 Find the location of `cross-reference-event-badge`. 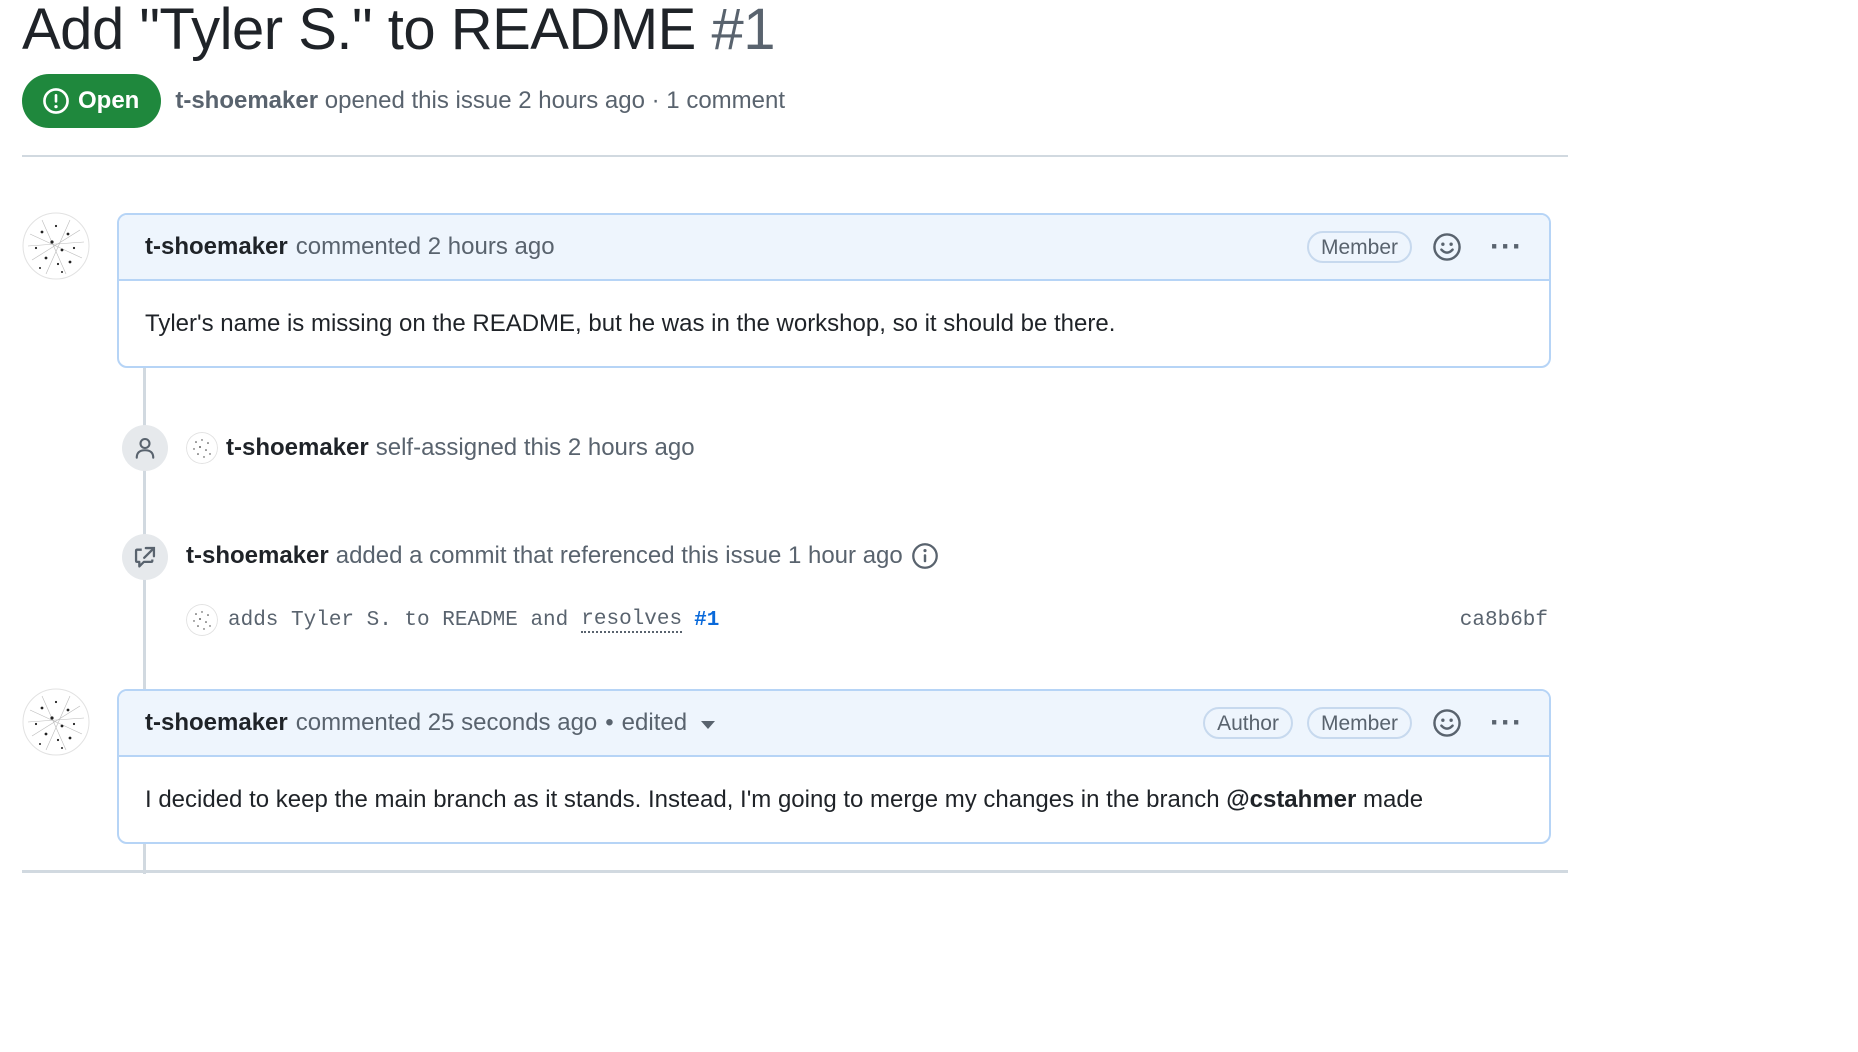

cross-reference-event-badge is located at coordinates (145, 557).